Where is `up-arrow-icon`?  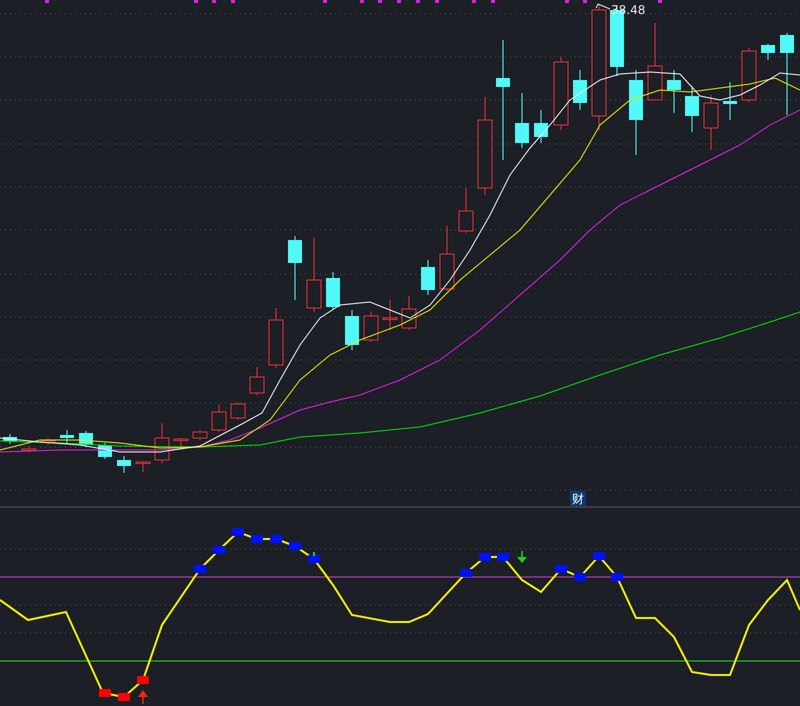 up-arrow-icon is located at coordinates (143, 697).